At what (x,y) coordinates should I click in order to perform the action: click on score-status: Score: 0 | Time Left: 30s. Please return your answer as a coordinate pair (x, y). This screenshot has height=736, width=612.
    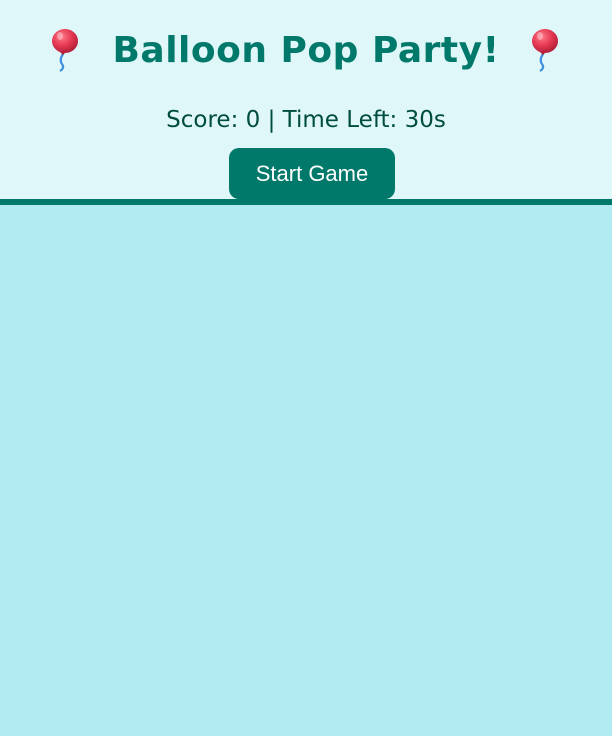
    Looking at the image, I should click on (306, 120).